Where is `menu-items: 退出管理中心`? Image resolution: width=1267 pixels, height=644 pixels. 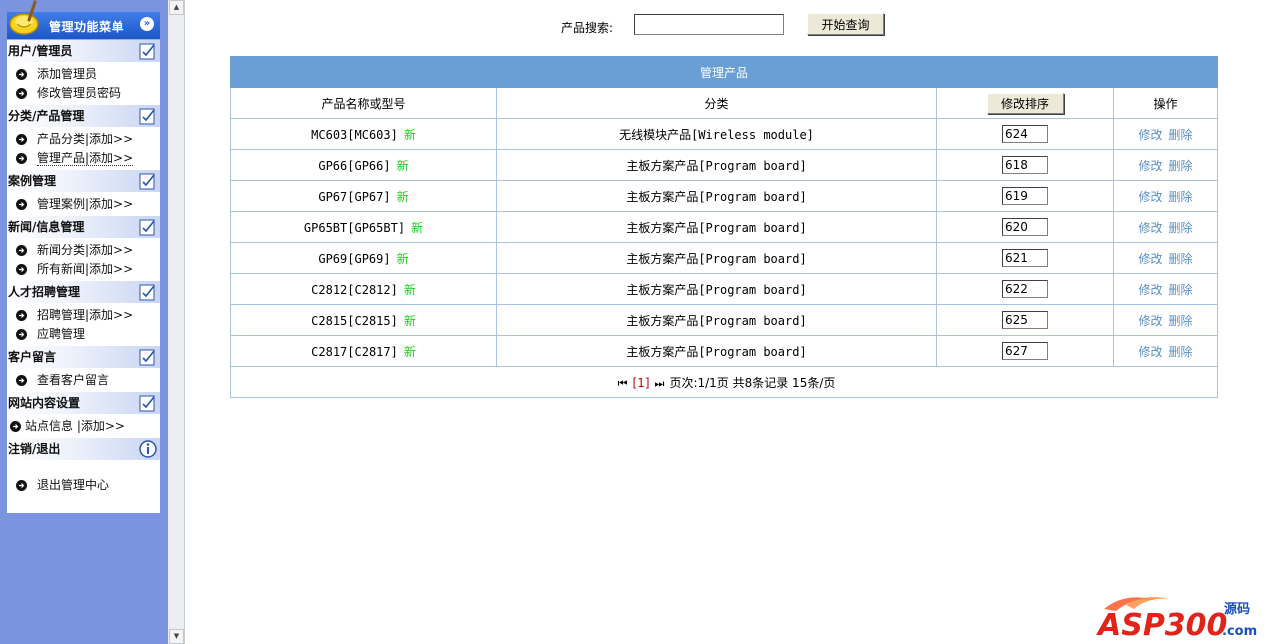
menu-items: 退出管理中心 is located at coordinates (83, 478).